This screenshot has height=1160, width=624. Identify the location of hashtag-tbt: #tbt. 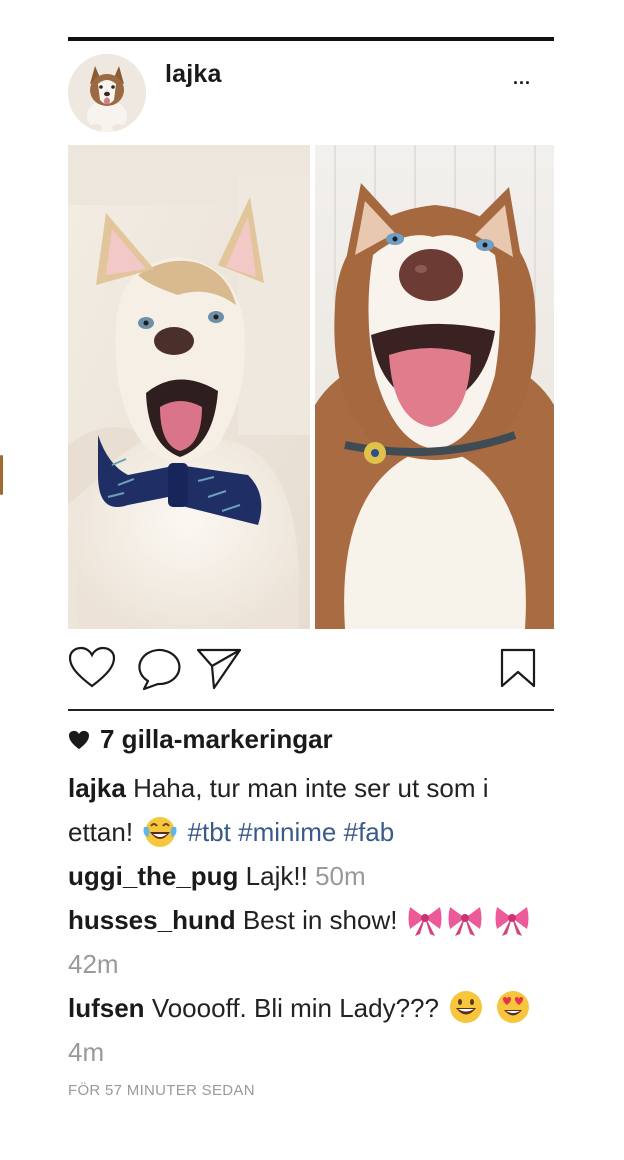
(209, 832).